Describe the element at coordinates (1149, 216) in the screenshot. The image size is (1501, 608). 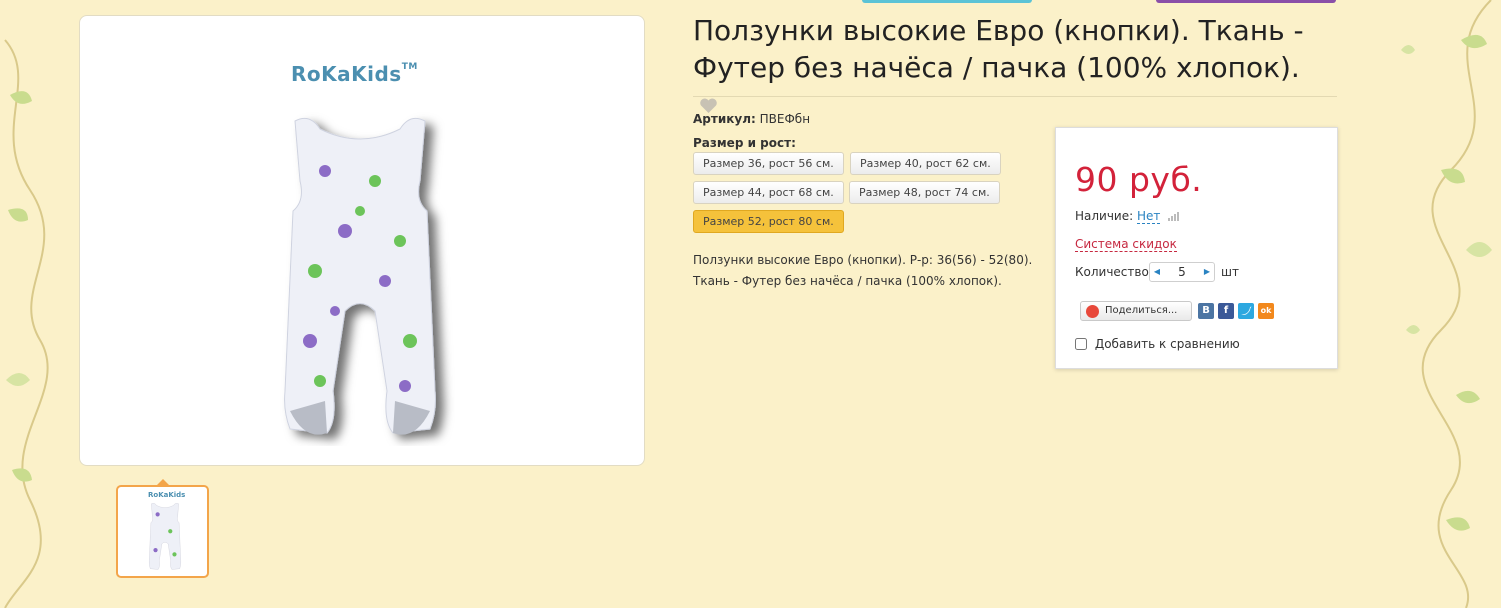
I see `availability-link: Нет` at that location.